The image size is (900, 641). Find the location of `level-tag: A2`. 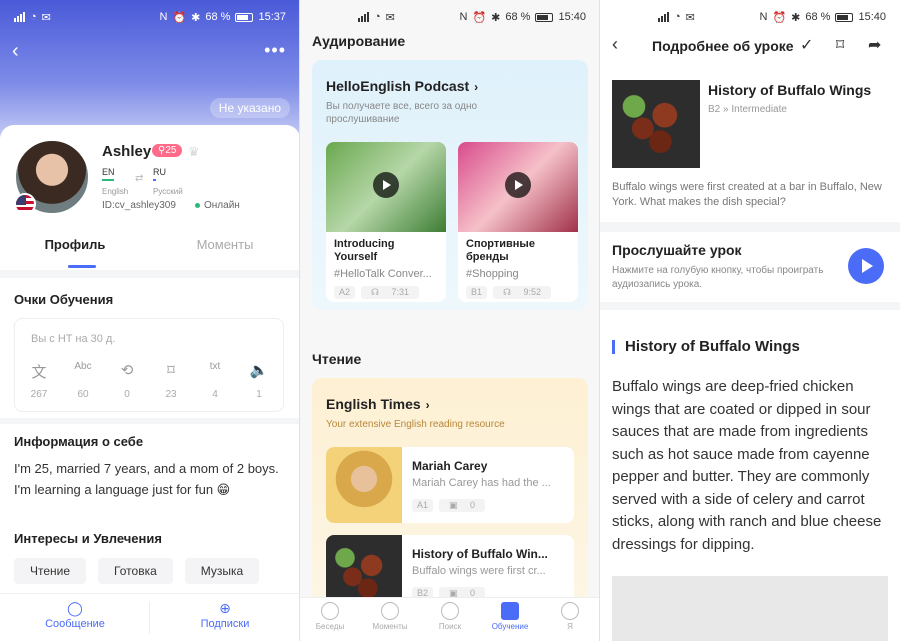

level-tag: A2 is located at coordinates (345, 292).